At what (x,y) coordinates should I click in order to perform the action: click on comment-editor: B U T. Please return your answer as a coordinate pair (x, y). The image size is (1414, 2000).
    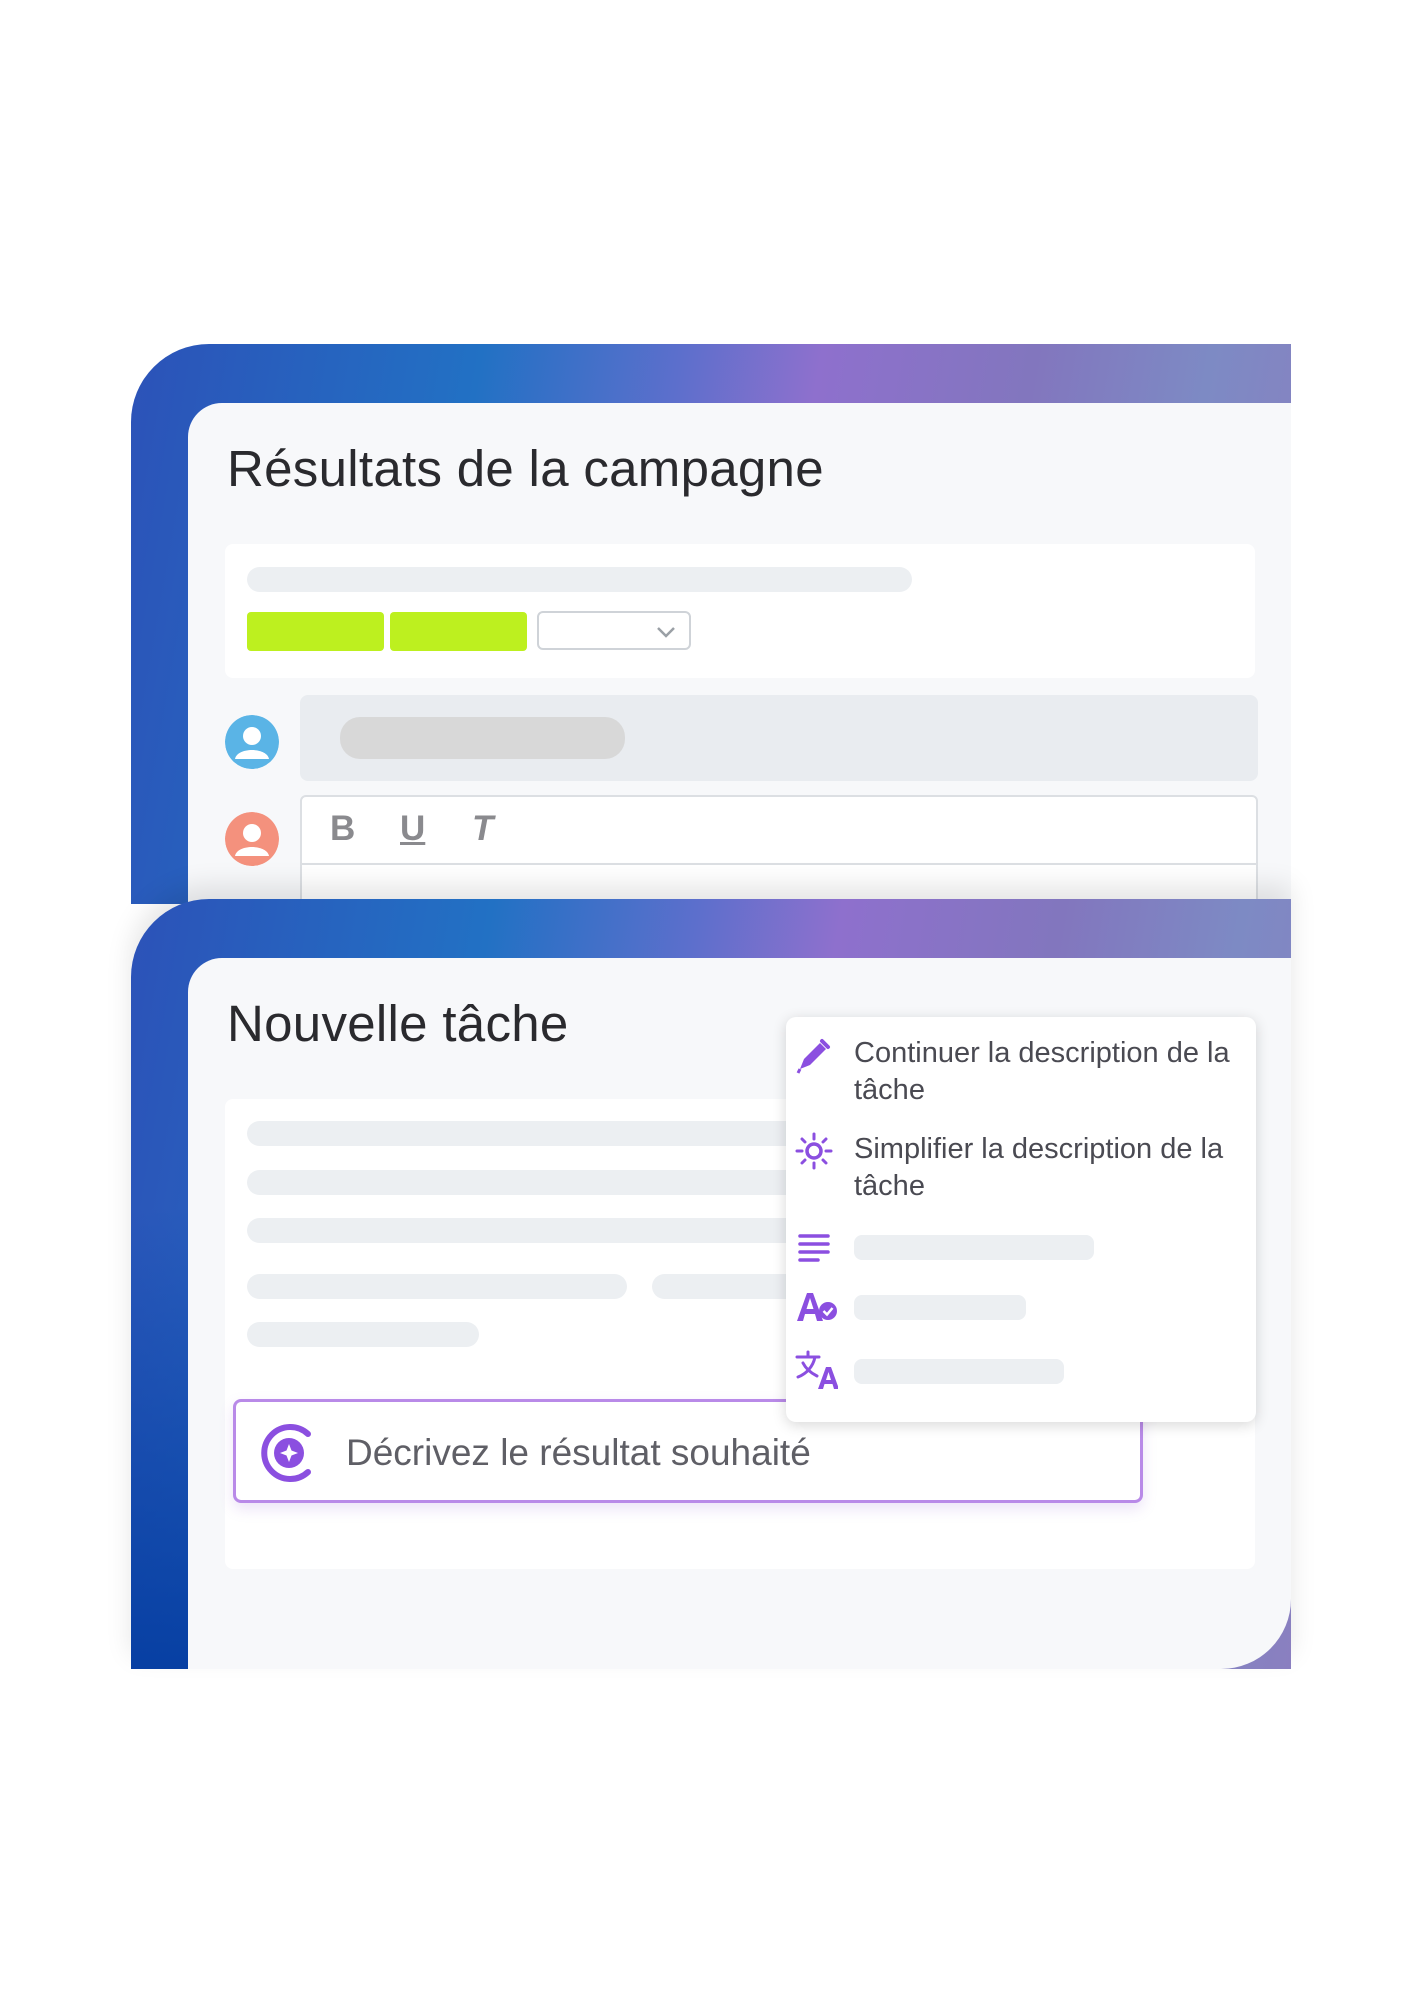
    Looking at the image, I should click on (779, 849).